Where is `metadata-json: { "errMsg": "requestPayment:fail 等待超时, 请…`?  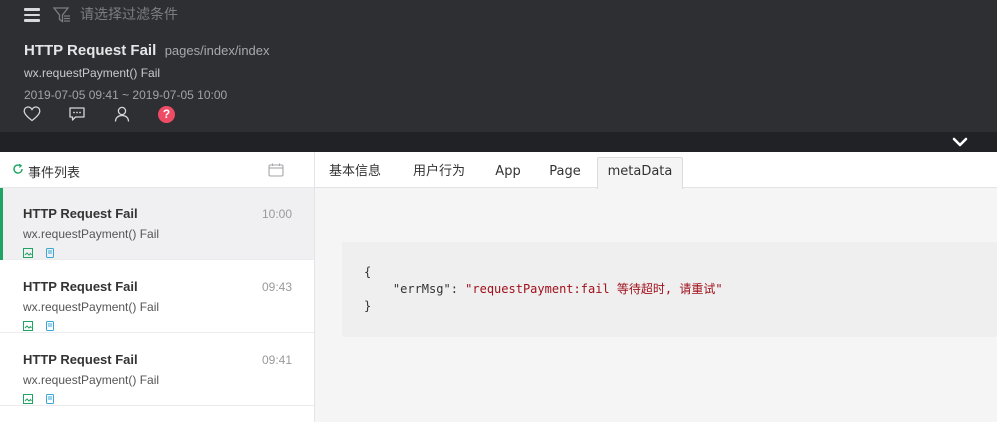
metadata-json: { "errMsg": "requestPayment:fail 等待超时, 请… is located at coordinates (543, 289).